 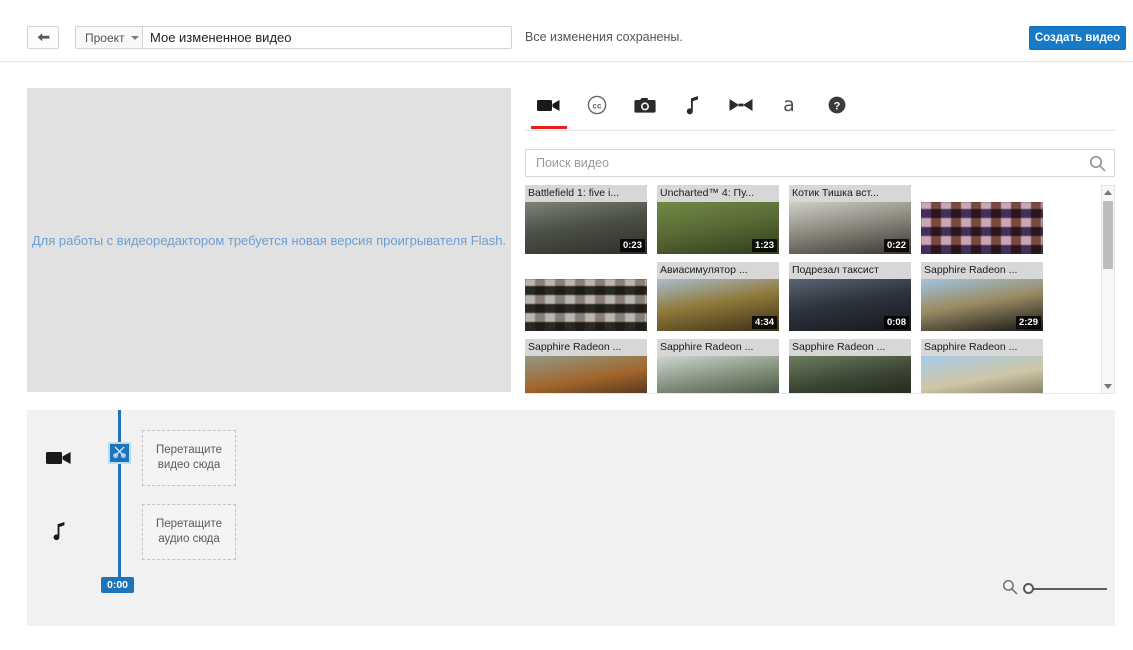 I want to click on tab-audio, so click(x=693, y=106).